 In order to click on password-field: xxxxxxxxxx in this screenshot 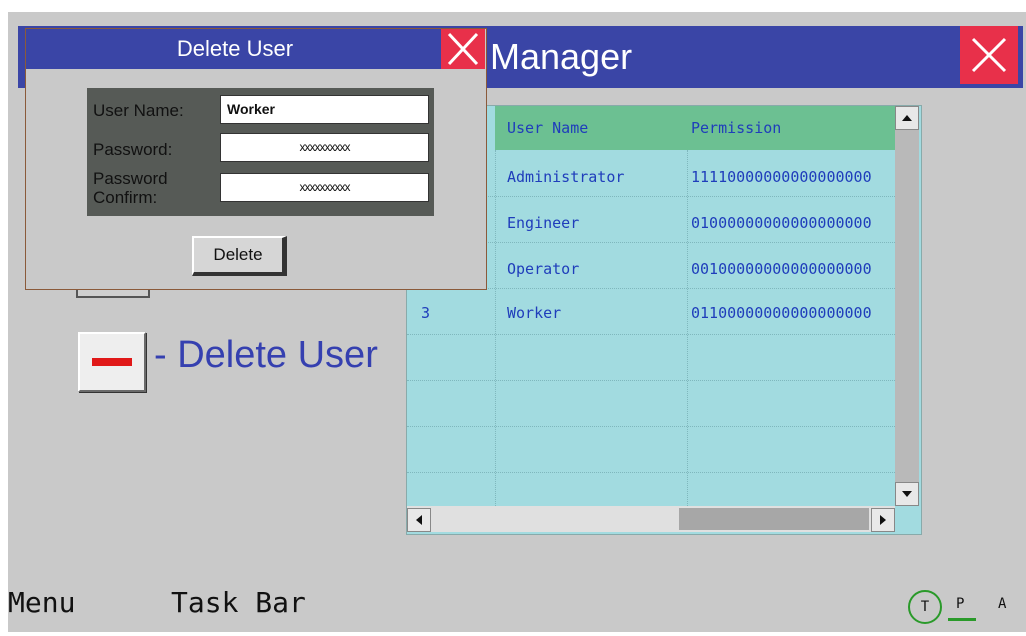, I will do `click(324, 147)`.